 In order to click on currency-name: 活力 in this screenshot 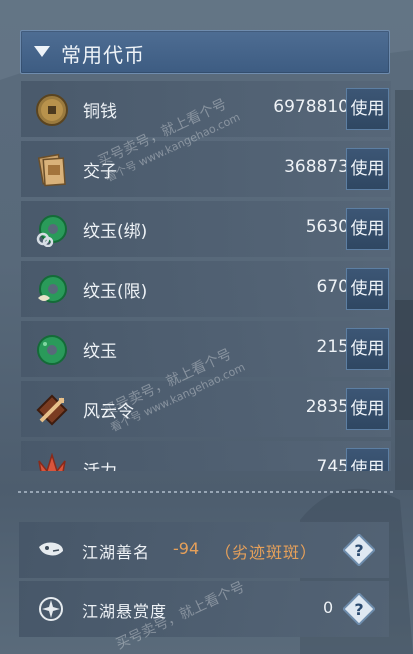, I will do `click(100, 464)`.